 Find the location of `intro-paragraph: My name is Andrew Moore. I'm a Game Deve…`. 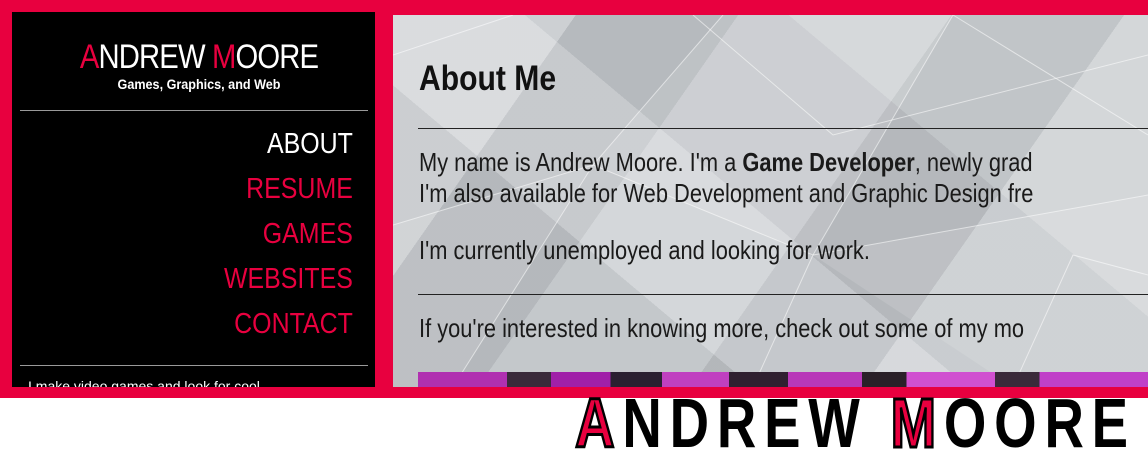

intro-paragraph: My name is Andrew Moore. I'm a Game Deve… is located at coordinates (726, 177).